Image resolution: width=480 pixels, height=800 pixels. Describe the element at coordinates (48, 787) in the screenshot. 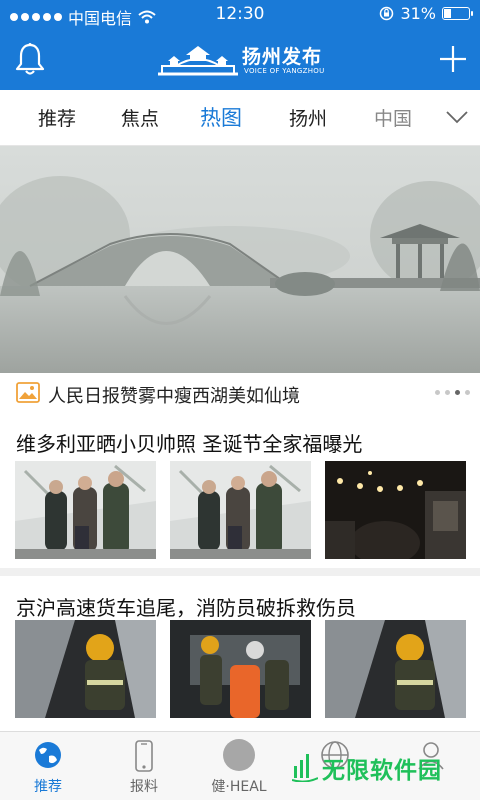

I see `nav-recommend-label: 推荐` at that location.